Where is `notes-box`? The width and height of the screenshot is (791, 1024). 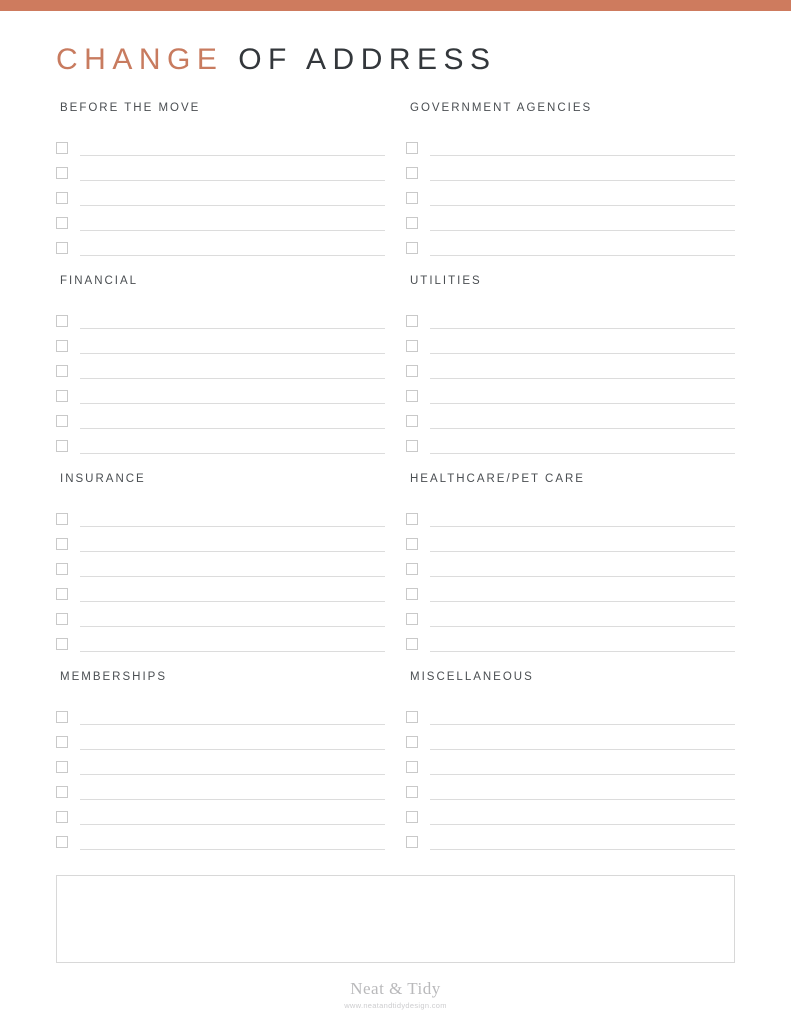
notes-box is located at coordinates (395, 919).